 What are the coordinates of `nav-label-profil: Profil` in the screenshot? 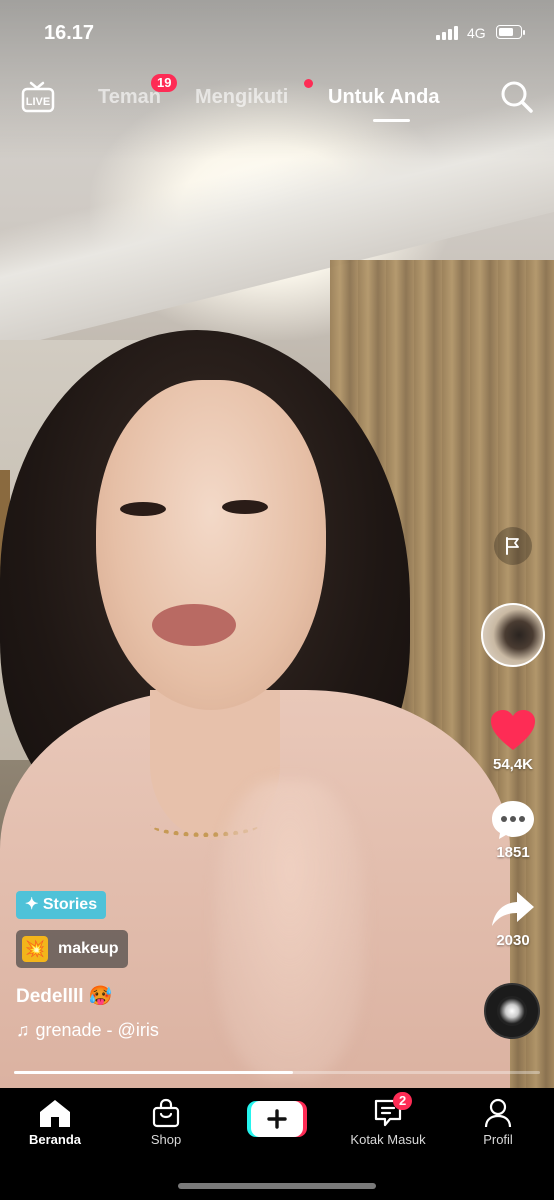 It's located at (498, 1139).